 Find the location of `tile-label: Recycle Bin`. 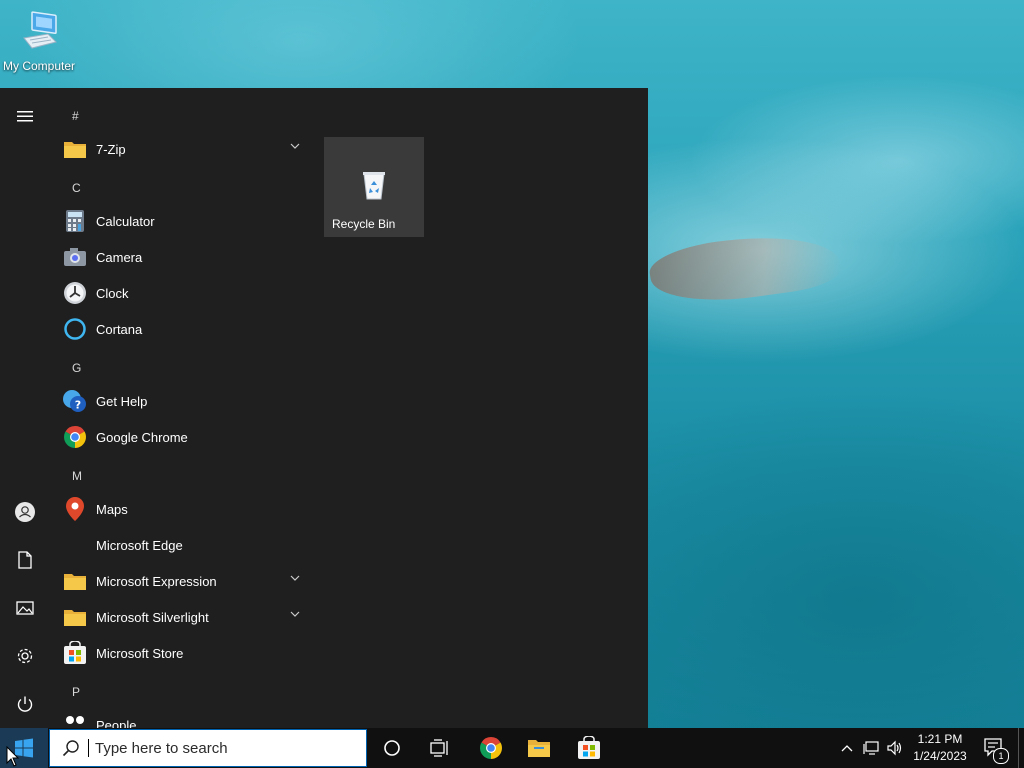

tile-label: Recycle Bin is located at coordinates (364, 224).